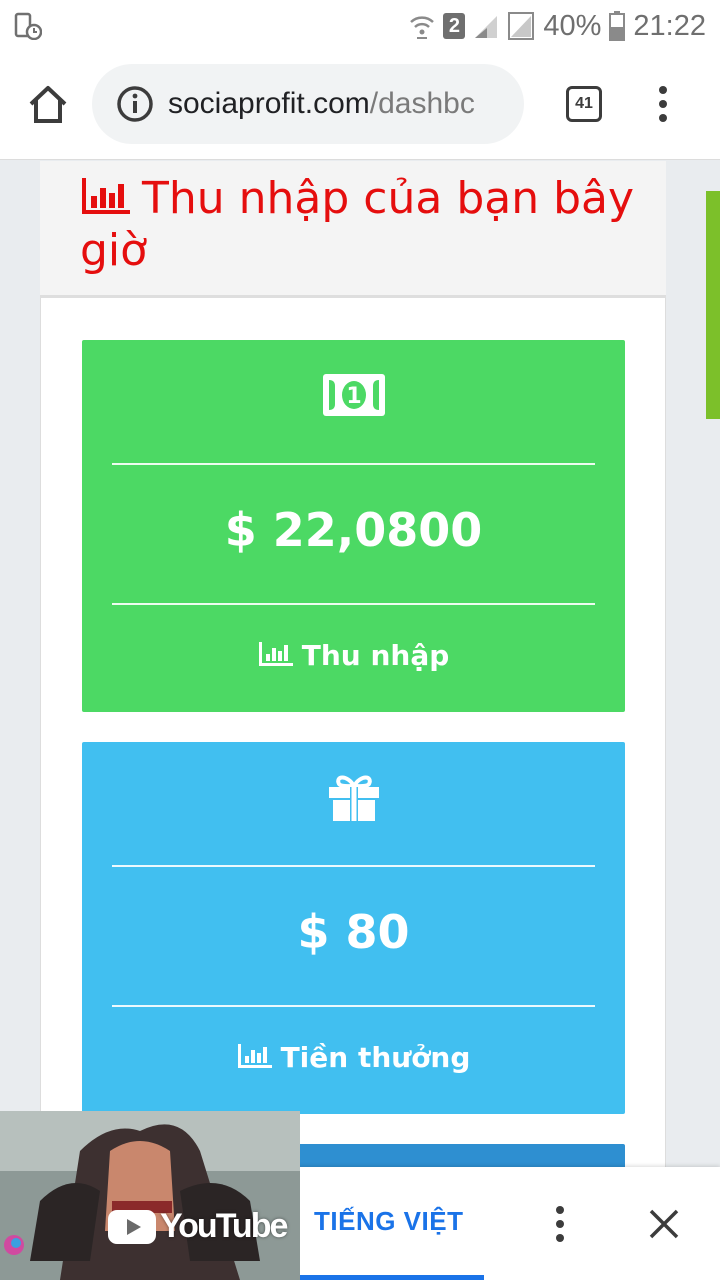 This screenshot has height=1280, width=720. I want to click on side-accent, so click(713, 305).